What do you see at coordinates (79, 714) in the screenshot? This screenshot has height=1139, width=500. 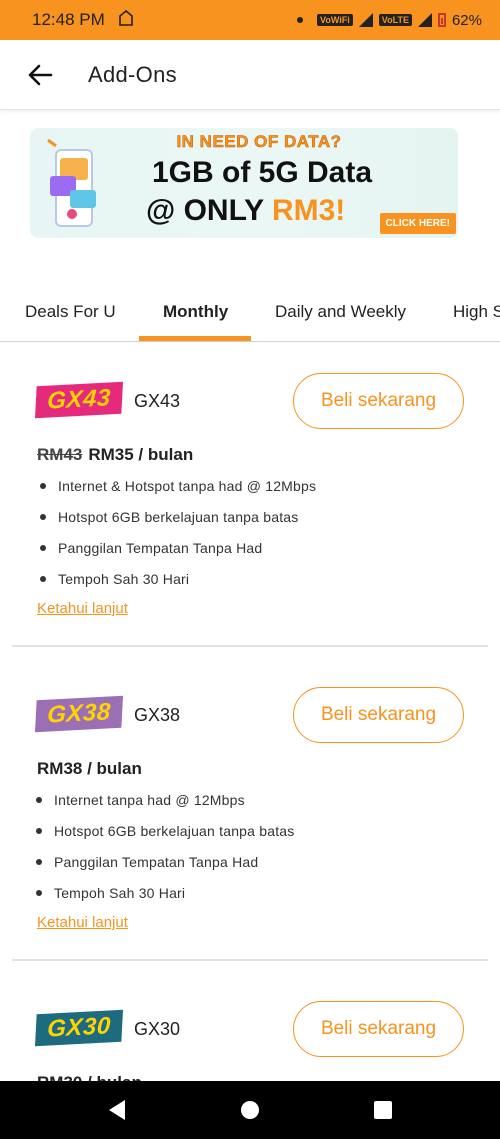 I see `plan-logo: GX38` at bounding box center [79, 714].